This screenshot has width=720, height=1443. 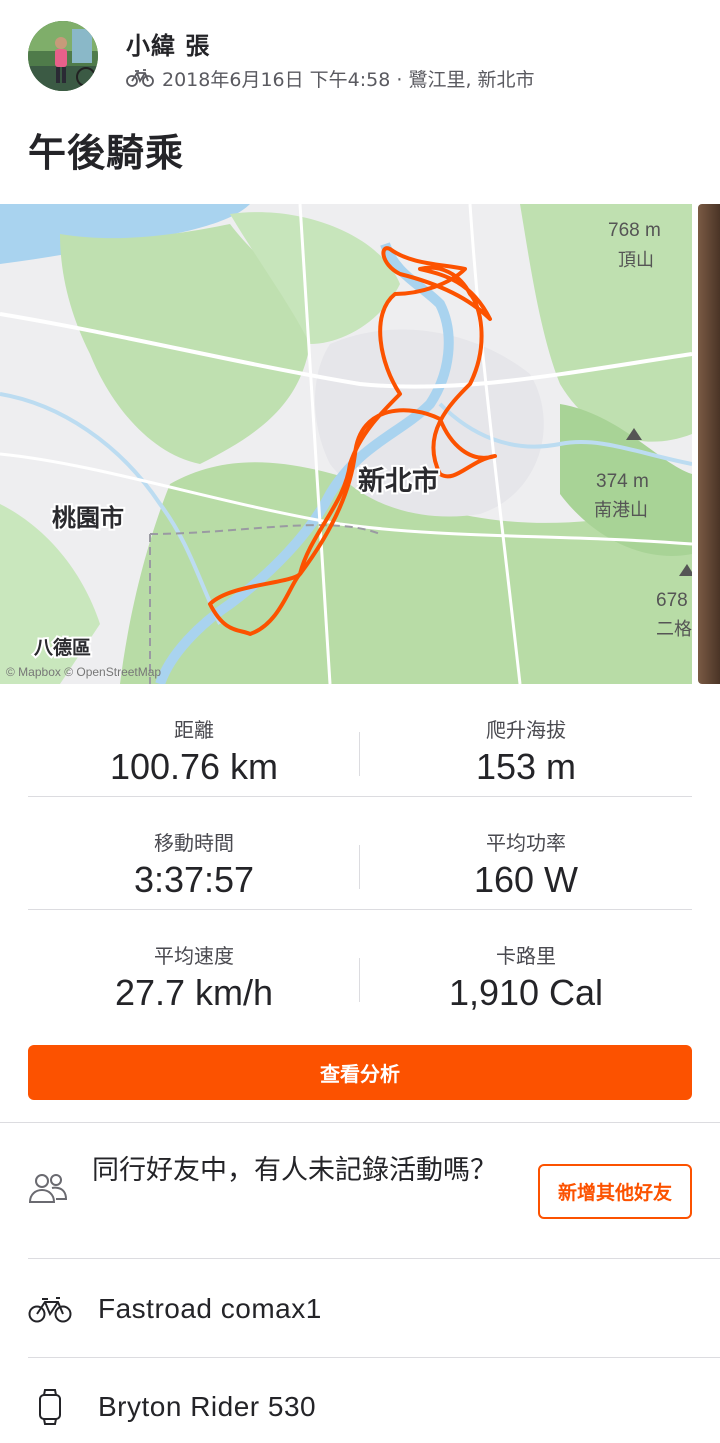 I want to click on watch-icon, so click(x=50, y=1407).